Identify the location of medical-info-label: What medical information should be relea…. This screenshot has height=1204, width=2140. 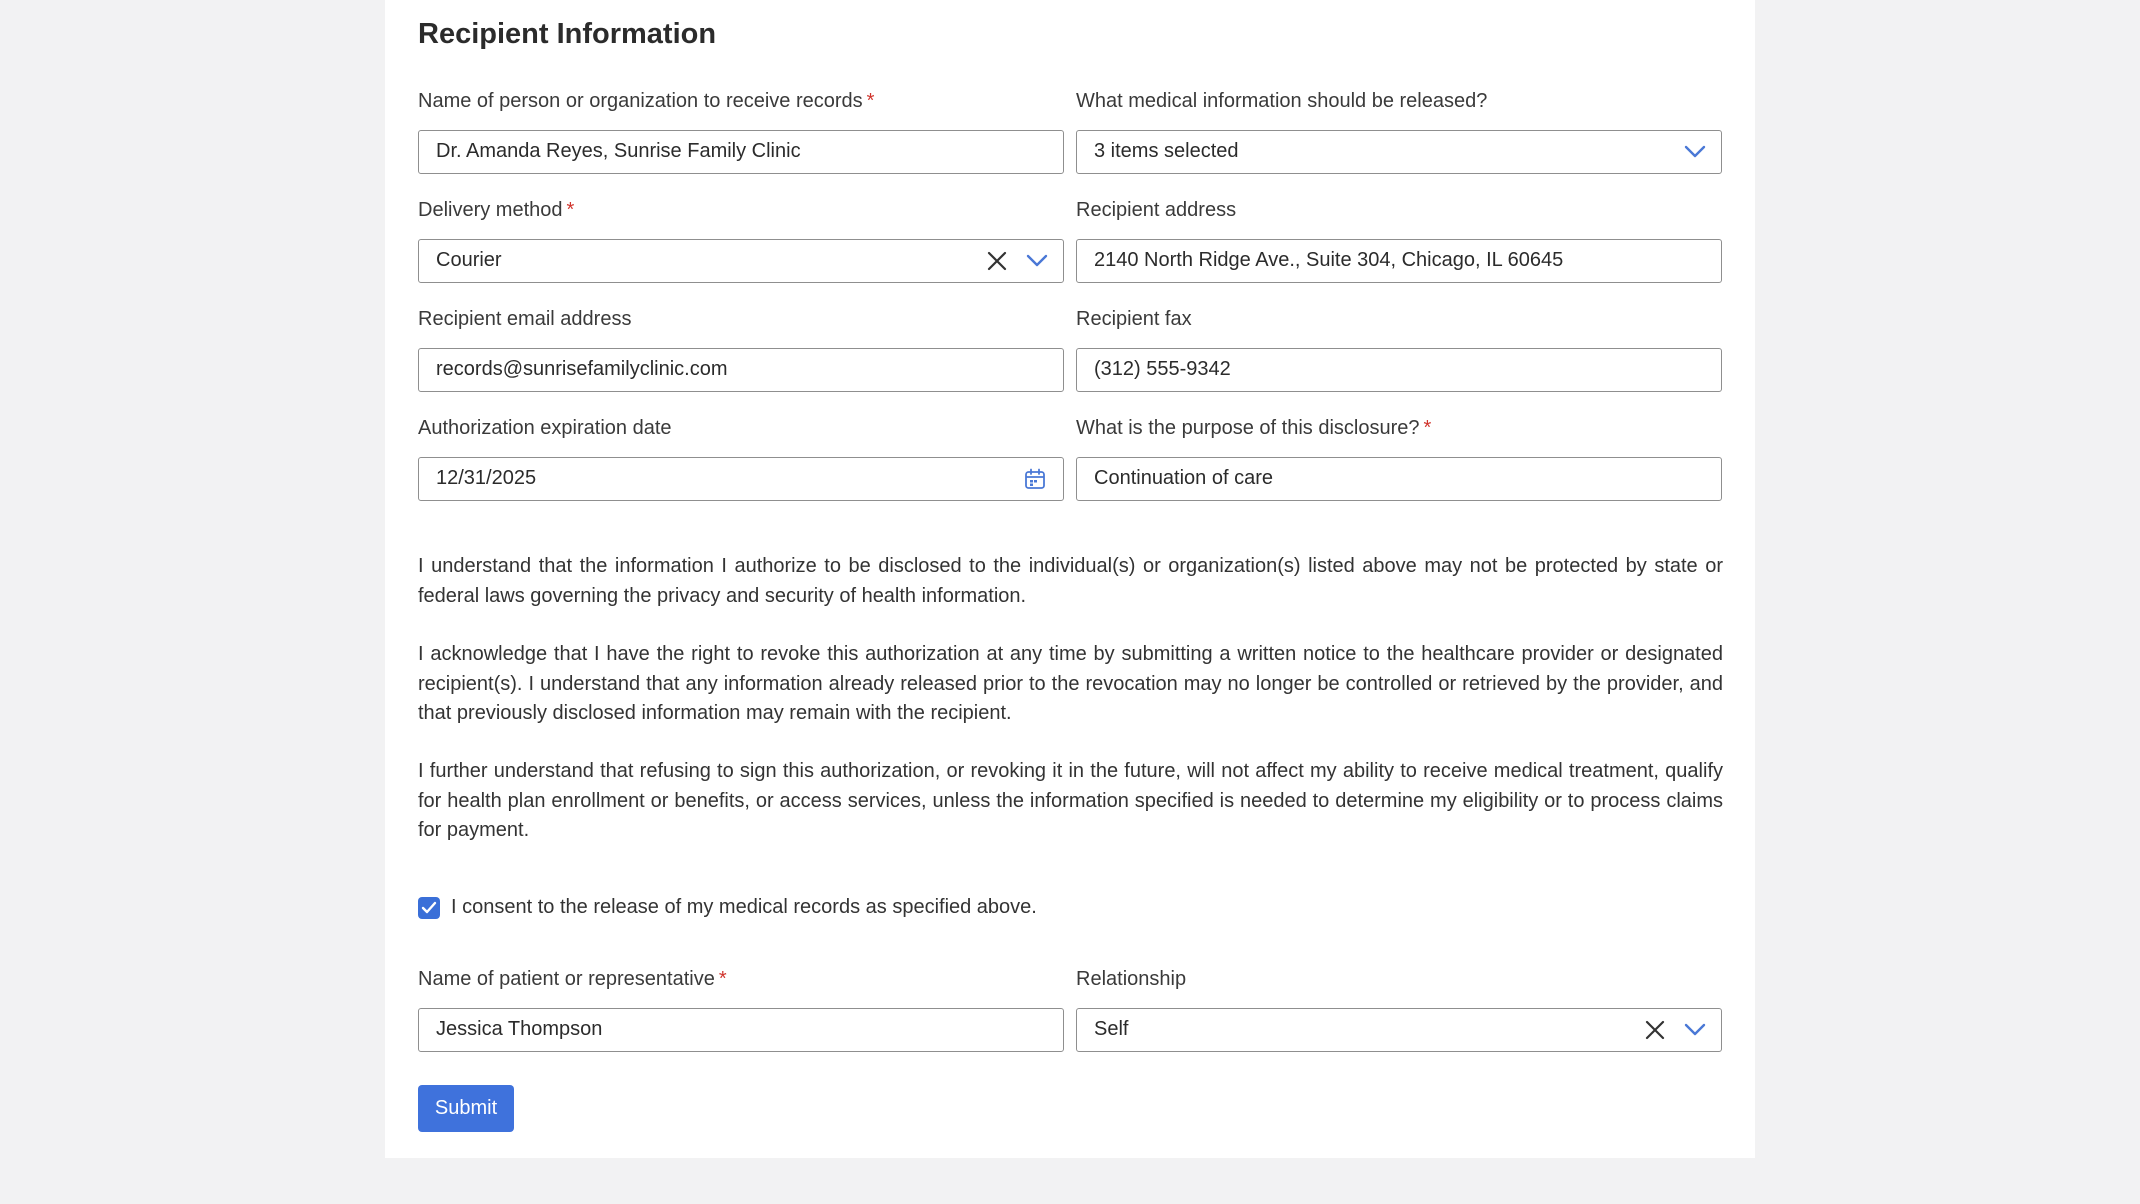
(1282, 101).